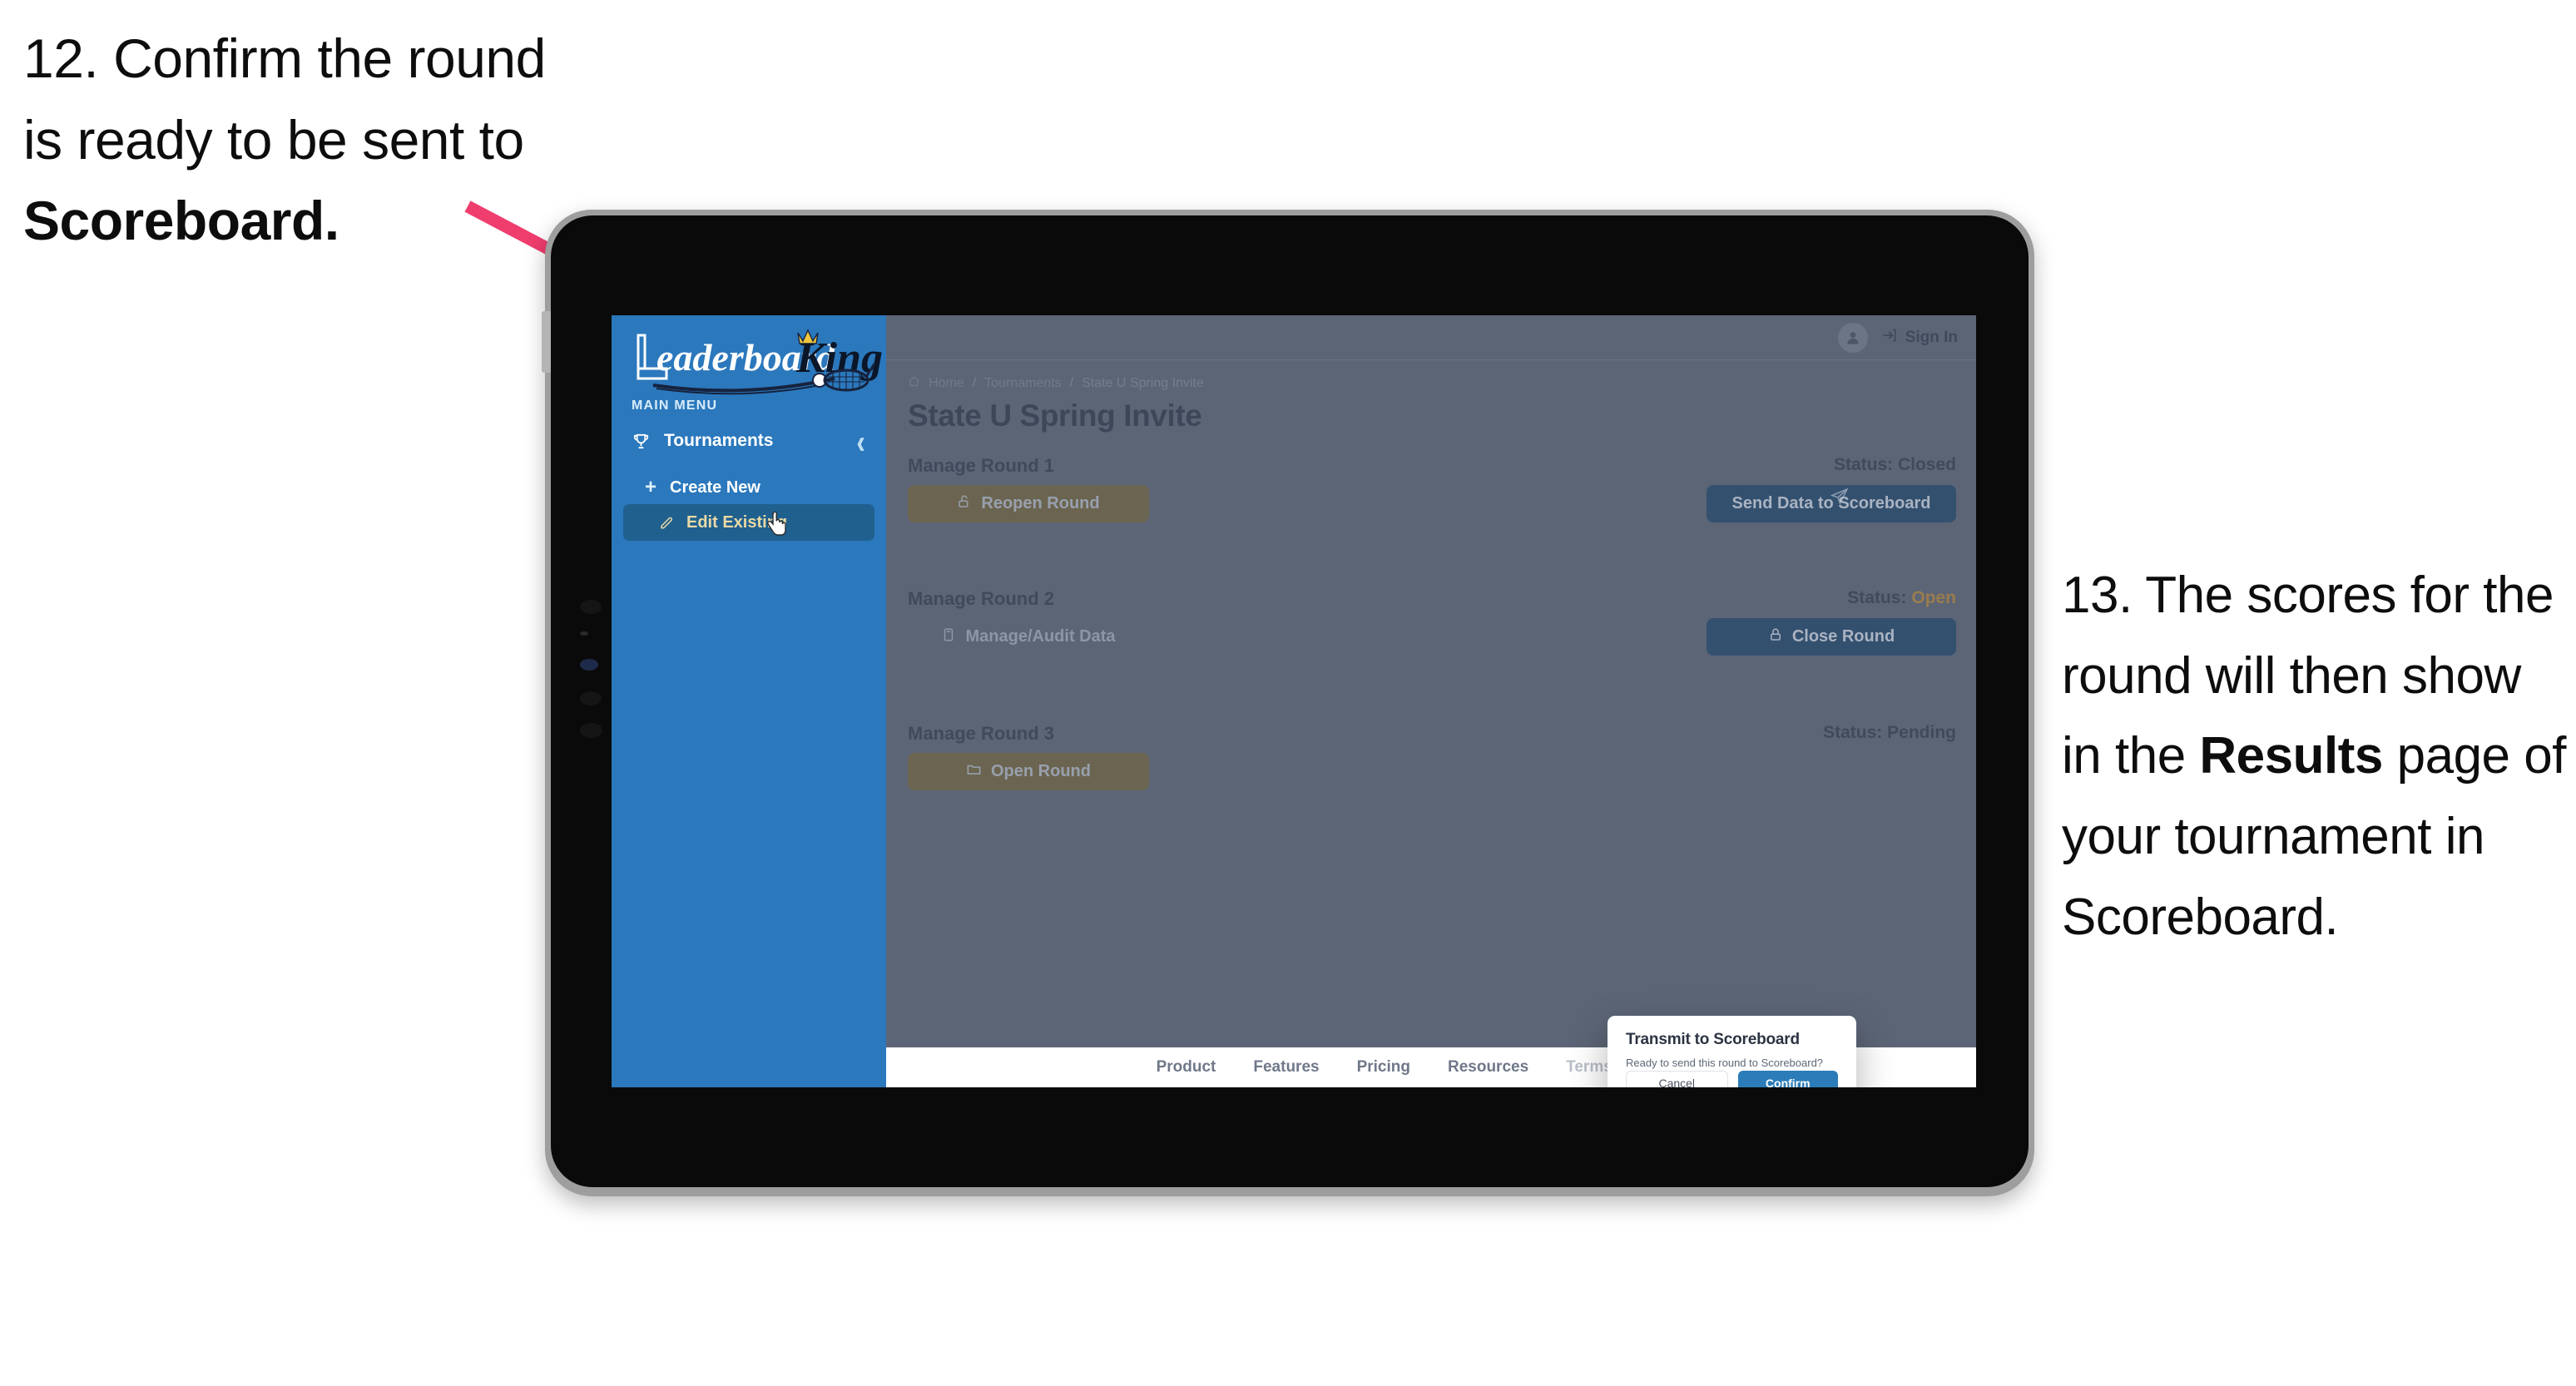  Describe the element at coordinates (715, 488) in the screenshot. I see `sidebar-item-create-new-label: Create New` at that location.